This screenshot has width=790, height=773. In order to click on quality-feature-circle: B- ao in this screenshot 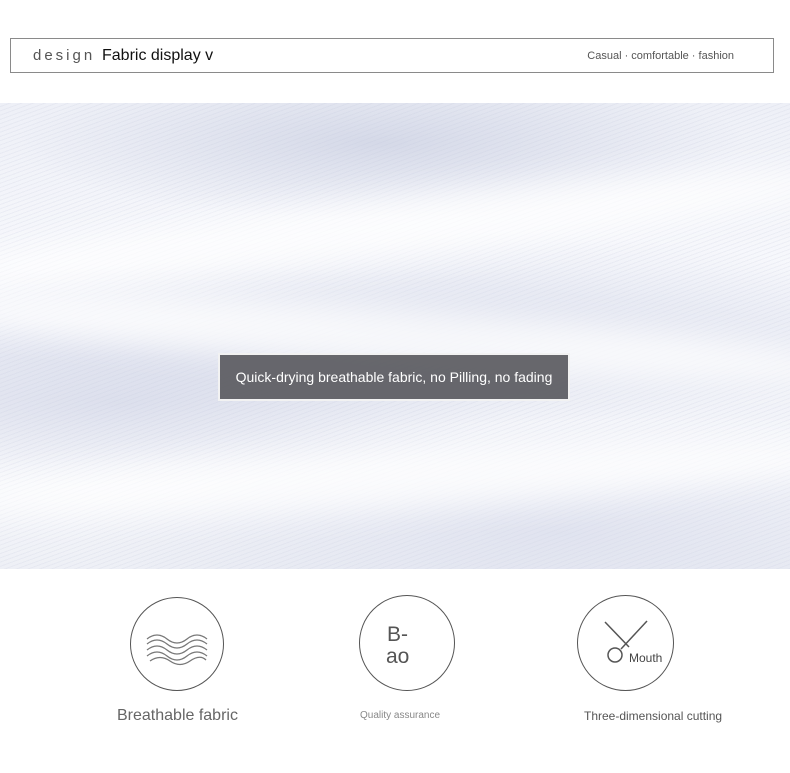, I will do `click(407, 643)`.